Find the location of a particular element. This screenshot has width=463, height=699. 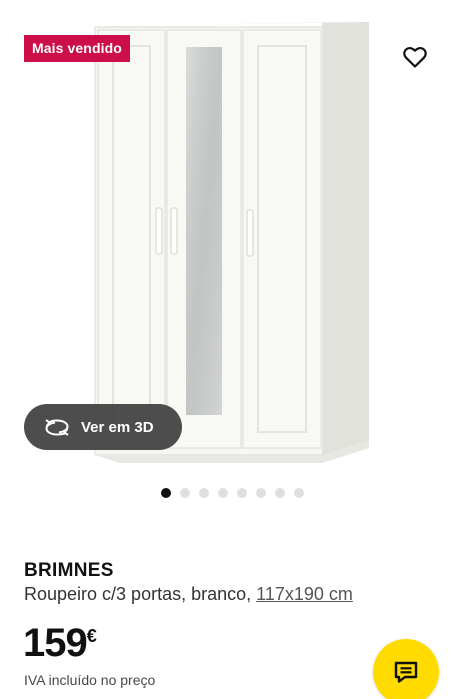

view-in-3d-label: Ver em 3D is located at coordinates (117, 427).